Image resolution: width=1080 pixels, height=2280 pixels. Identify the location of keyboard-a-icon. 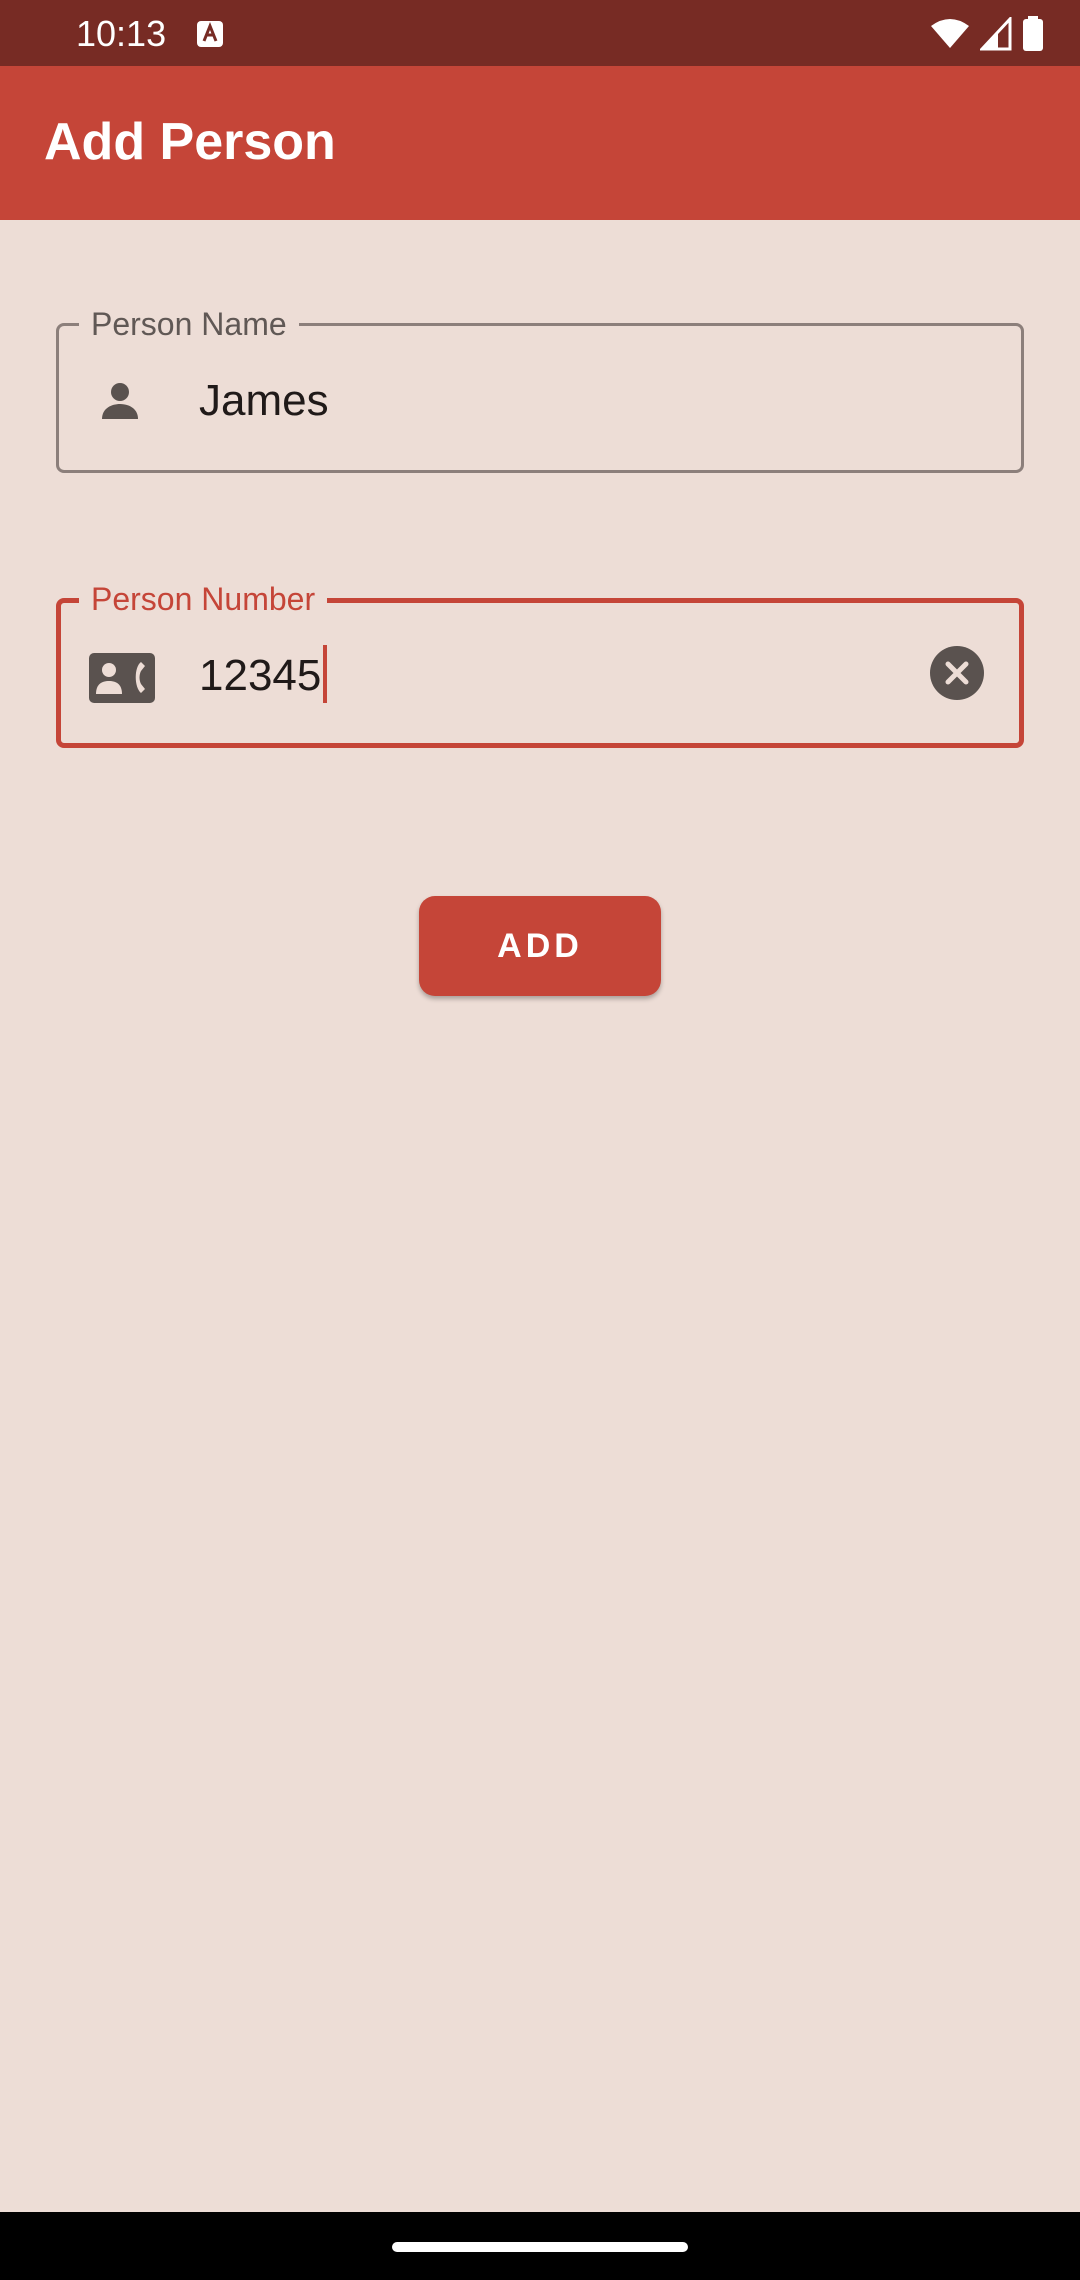
(210, 34).